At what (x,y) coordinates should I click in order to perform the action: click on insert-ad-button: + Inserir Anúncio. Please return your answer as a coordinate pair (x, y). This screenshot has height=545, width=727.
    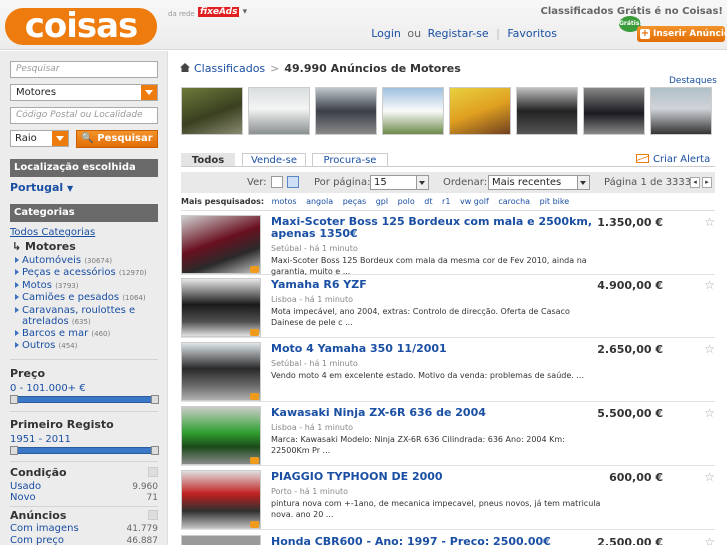
    Looking at the image, I should click on (682, 34).